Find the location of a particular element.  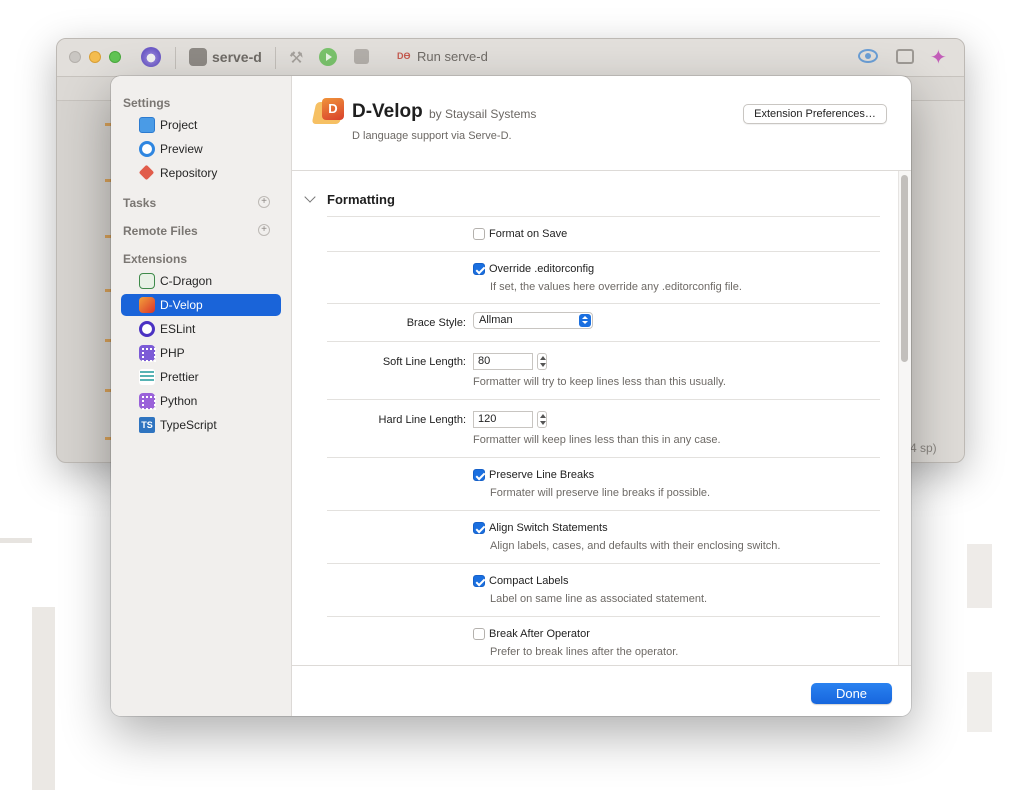

soft-line-length-input: 80 is located at coordinates (503, 361).